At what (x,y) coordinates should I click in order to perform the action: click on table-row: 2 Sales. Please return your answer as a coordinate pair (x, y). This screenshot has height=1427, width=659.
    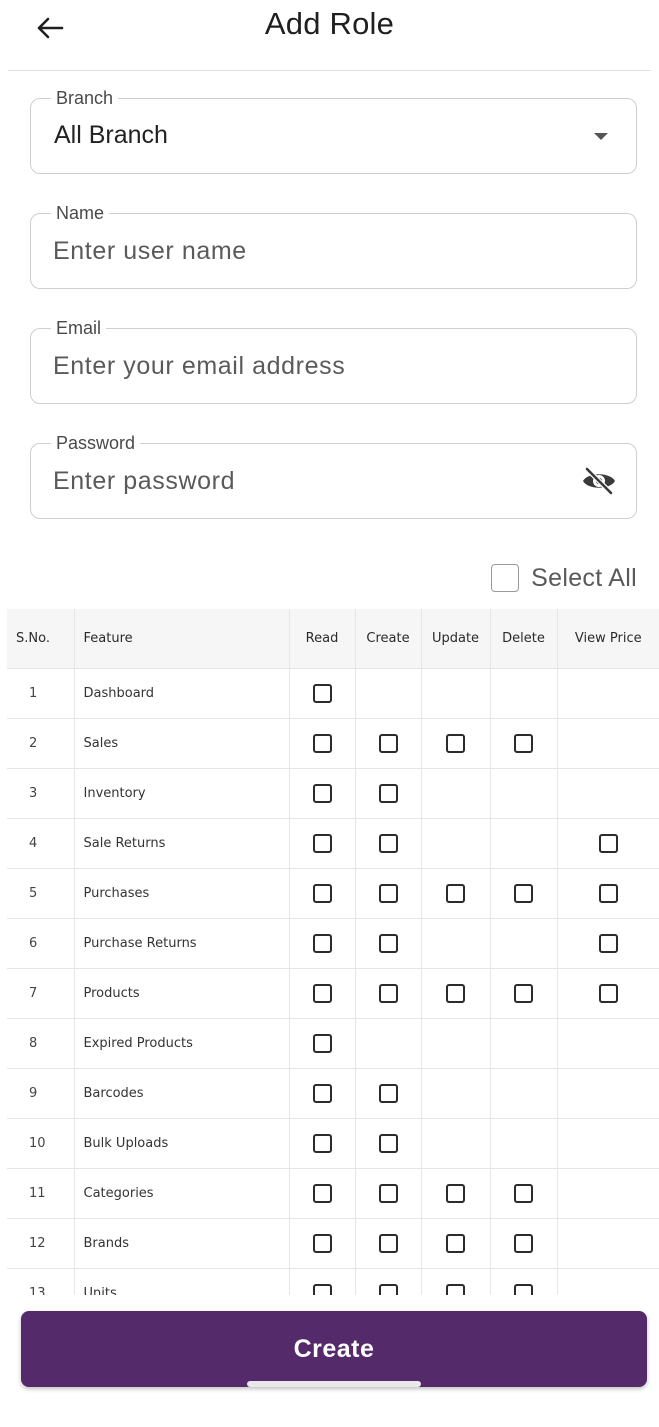
    Looking at the image, I should click on (333, 743).